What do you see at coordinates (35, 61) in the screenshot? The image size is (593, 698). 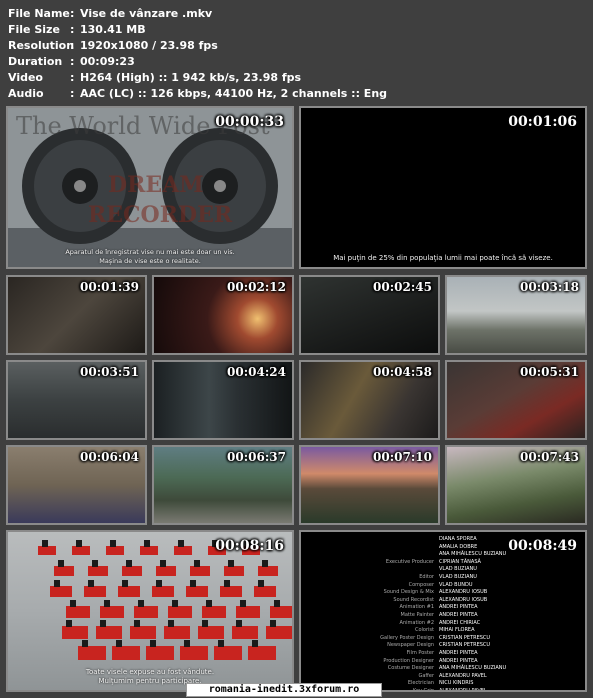 I see `info-label: Duration` at bounding box center [35, 61].